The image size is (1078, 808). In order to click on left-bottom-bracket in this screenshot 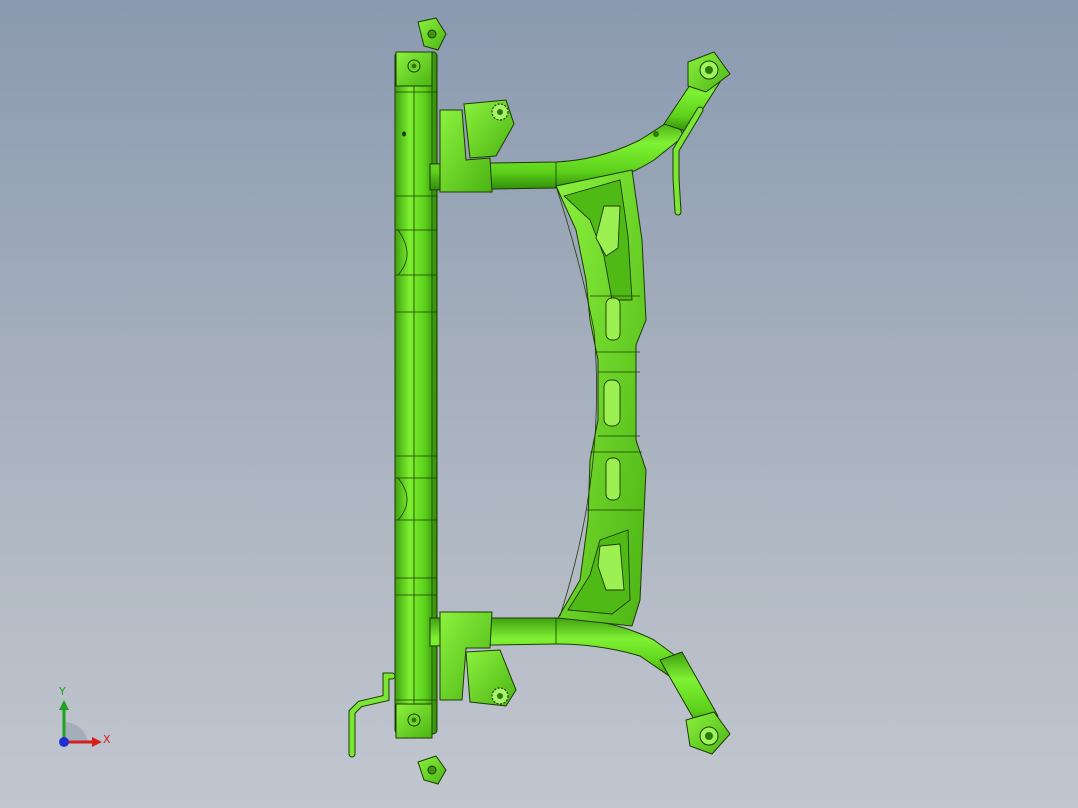, I will do `click(421, 744)`.